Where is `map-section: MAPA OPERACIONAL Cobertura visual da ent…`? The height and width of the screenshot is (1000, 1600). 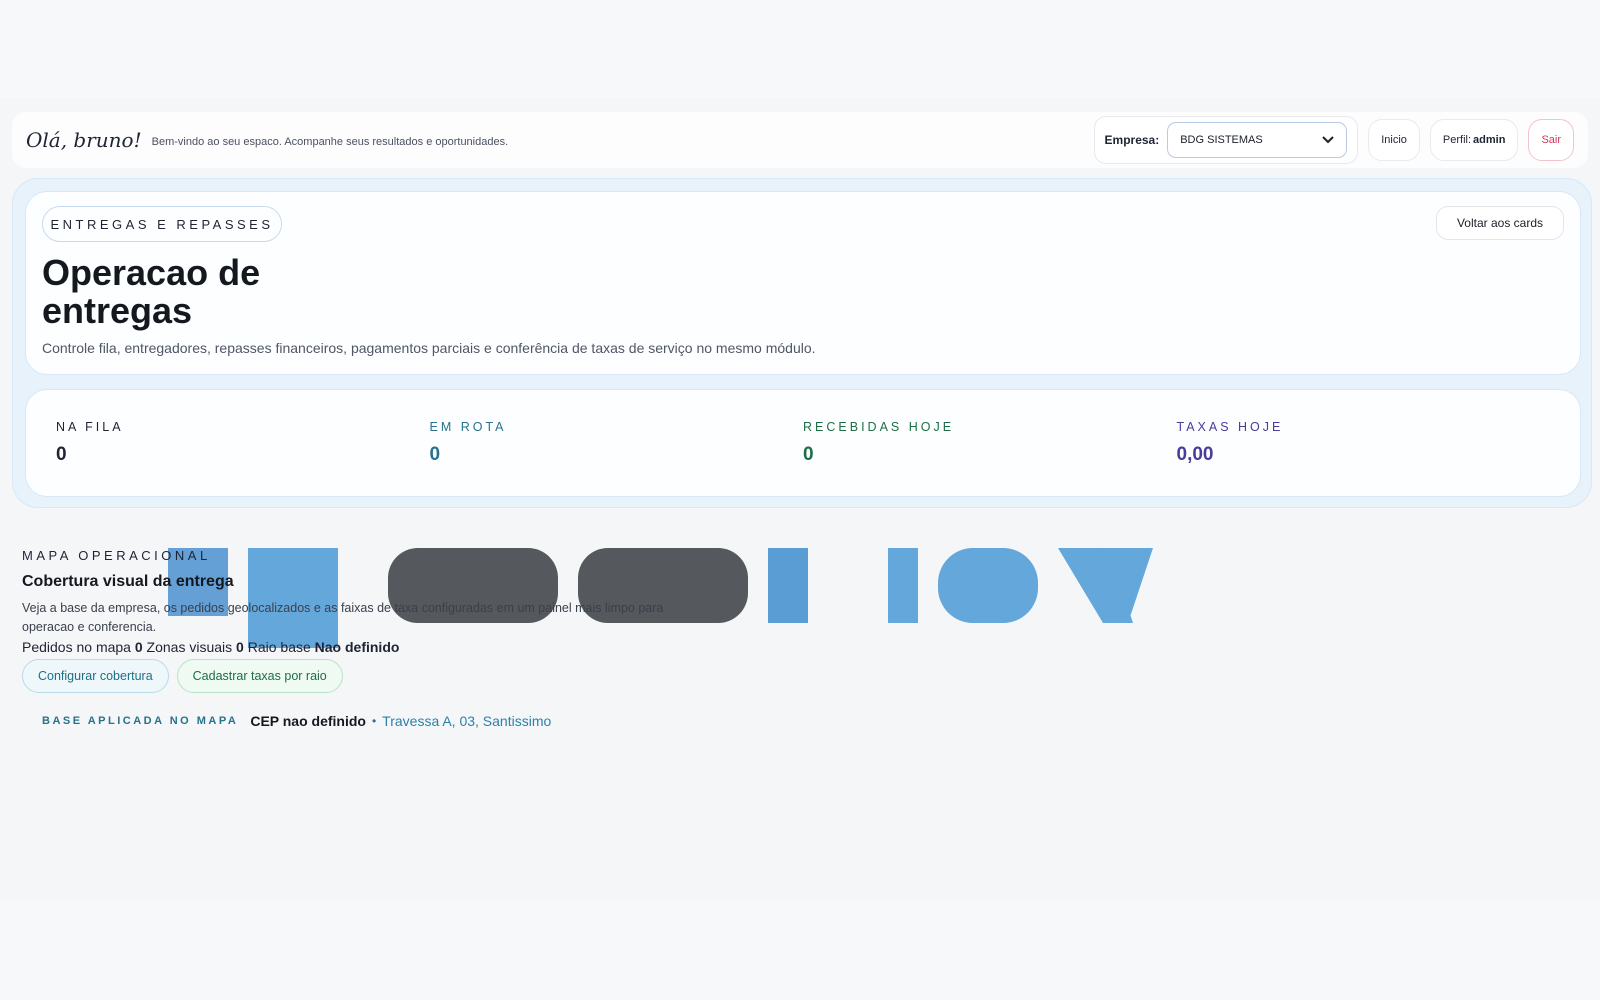
map-section: MAPA OPERACIONAL Cobertura visual da ent… is located at coordinates (372, 638).